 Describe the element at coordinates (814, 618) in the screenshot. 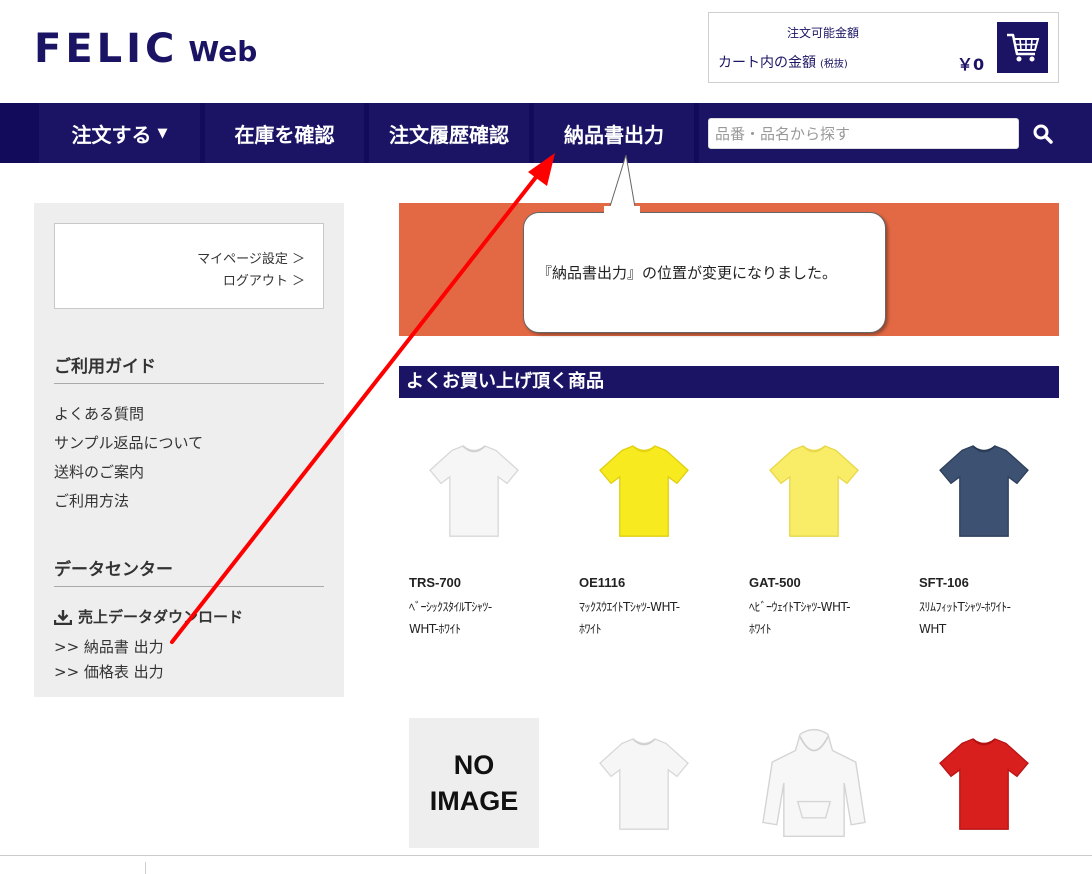

I see `product-name: ﾍﾋﾞｰｳｪｲﾄTｼｬﾂ-WHT- ﾎﾜｲﾄ` at that location.